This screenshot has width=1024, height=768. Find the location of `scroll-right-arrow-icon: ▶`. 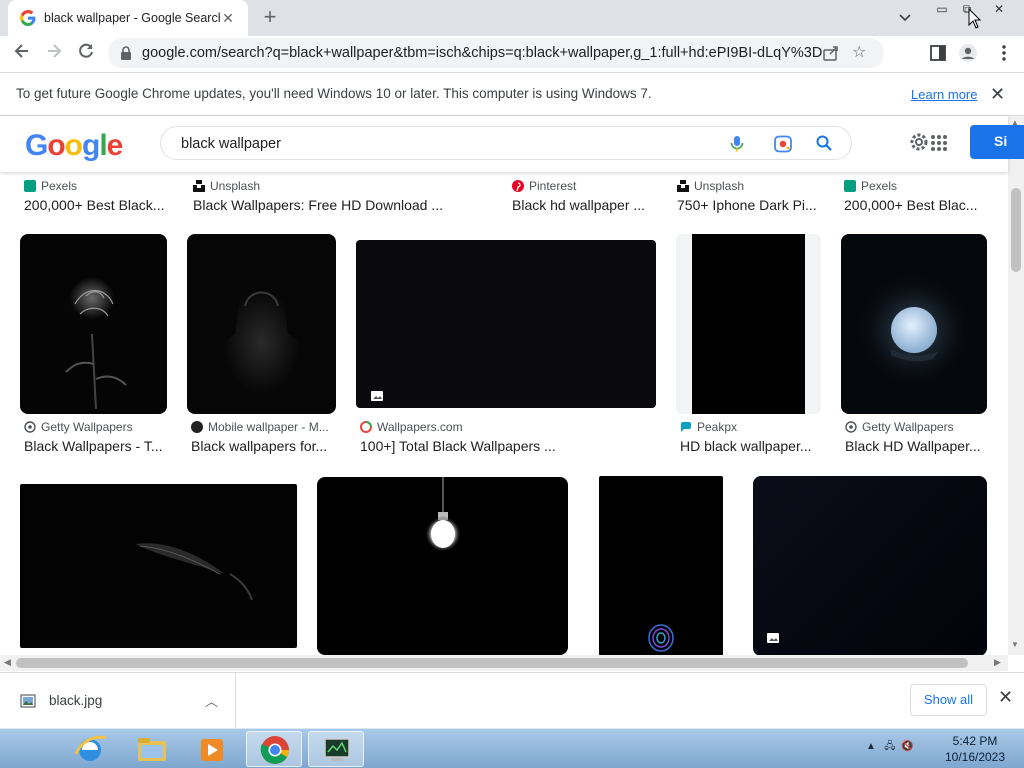

scroll-right-arrow-icon: ▶ is located at coordinates (997, 662).